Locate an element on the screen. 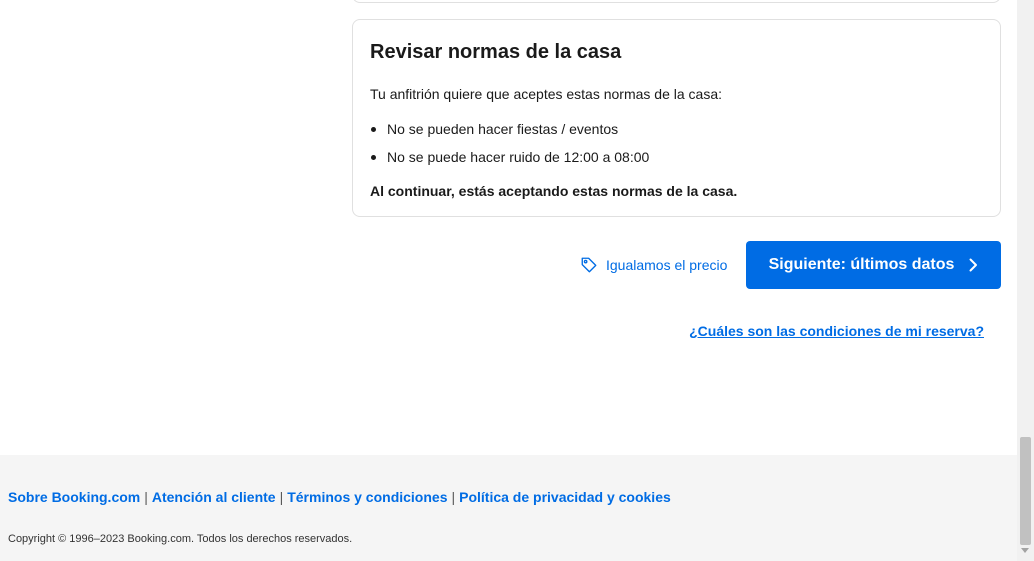 The width and height of the screenshot is (1034, 561). scrollbar-thumb is located at coordinates (1025, 491).